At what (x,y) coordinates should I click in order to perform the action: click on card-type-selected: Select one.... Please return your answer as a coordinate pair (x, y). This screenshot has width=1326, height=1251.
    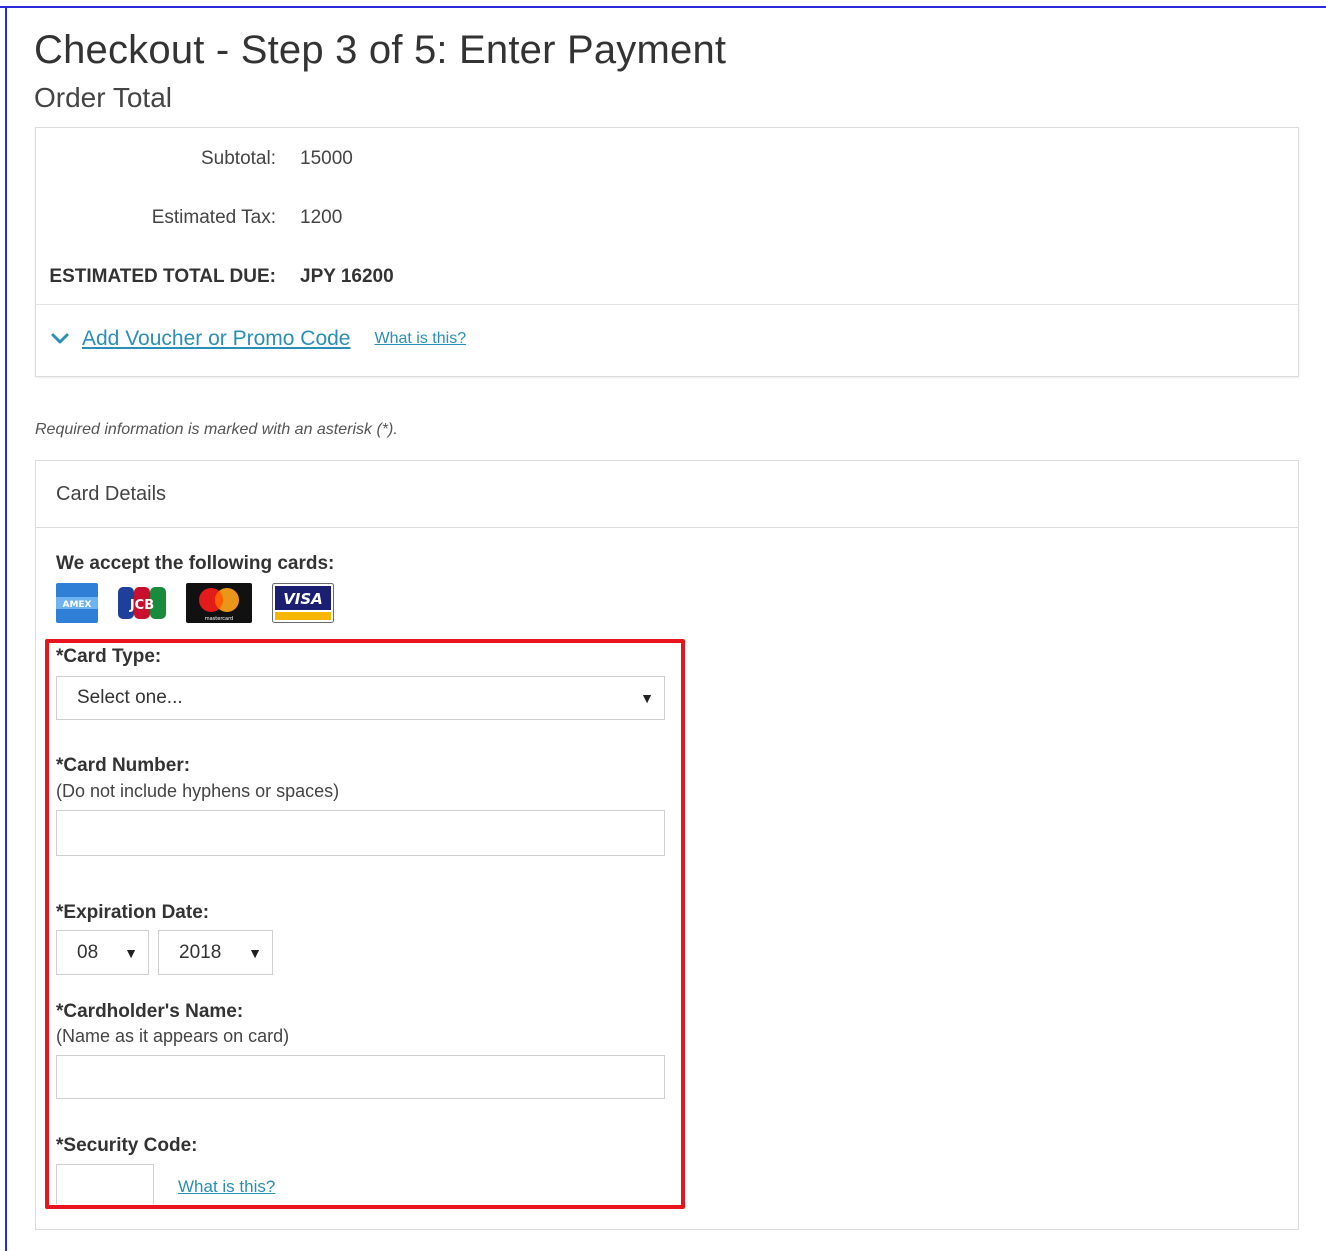
    Looking at the image, I should click on (130, 697).